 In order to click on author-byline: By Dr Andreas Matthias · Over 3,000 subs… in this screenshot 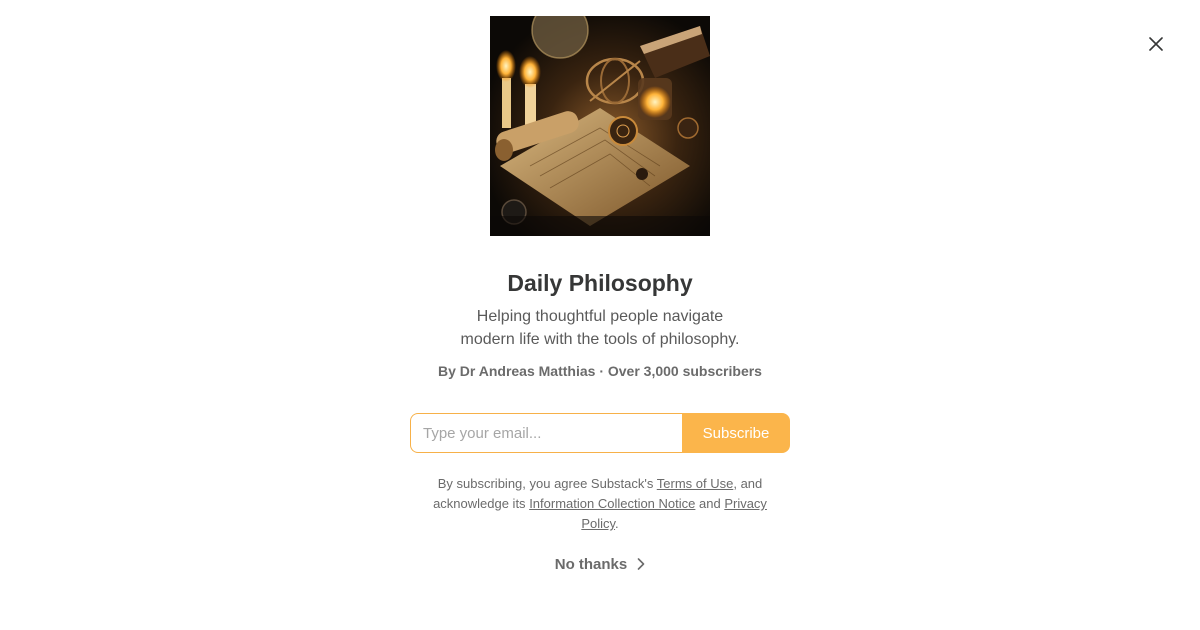, I will do `click(600, 371)`.